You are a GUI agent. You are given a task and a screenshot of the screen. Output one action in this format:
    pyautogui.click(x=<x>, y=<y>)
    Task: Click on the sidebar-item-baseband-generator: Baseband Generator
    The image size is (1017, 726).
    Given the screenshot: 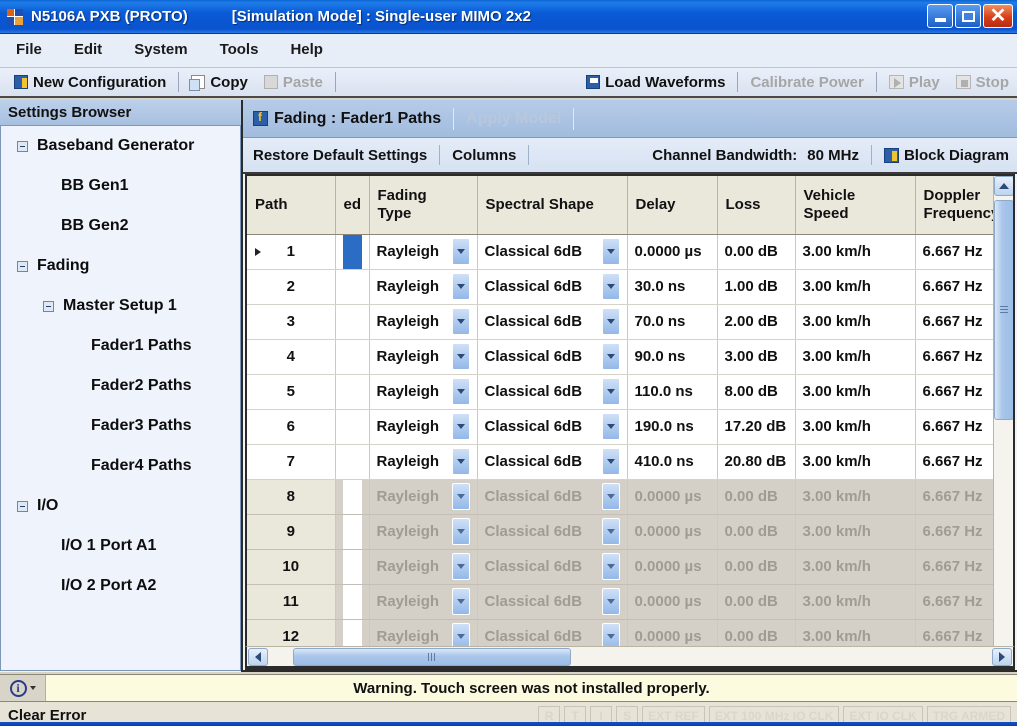 What is the action you would take?
    pyautogui.click(x=120, y=146)
    